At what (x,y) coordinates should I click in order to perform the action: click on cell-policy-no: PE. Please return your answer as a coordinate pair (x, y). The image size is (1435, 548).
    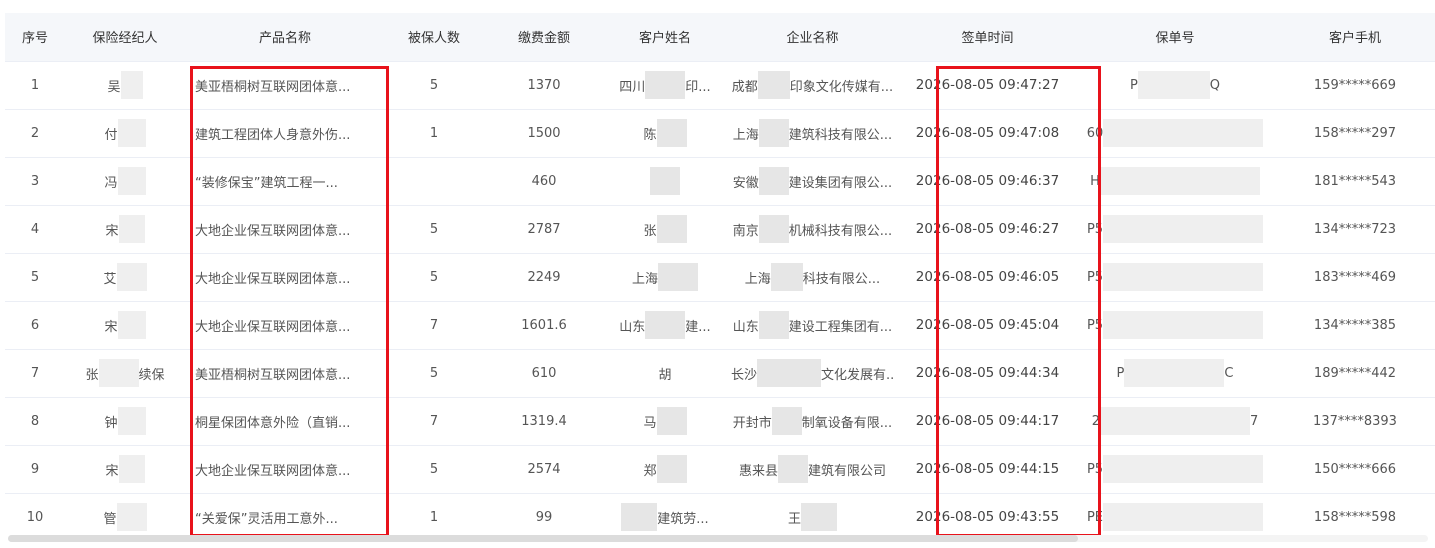
    Looking at the image, I should click on (1175, 517).